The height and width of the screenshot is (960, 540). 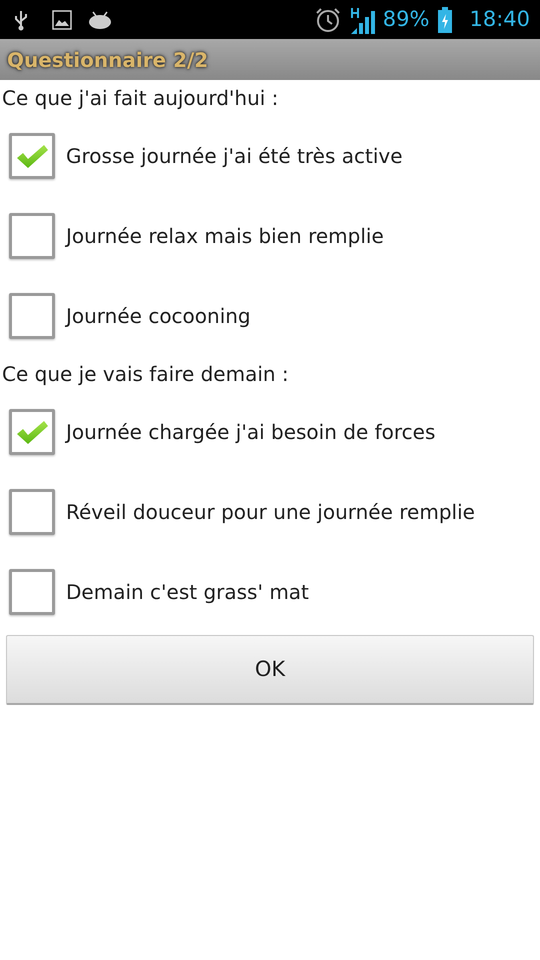 I want to click on battery-icon, so click(x=445, y=19).